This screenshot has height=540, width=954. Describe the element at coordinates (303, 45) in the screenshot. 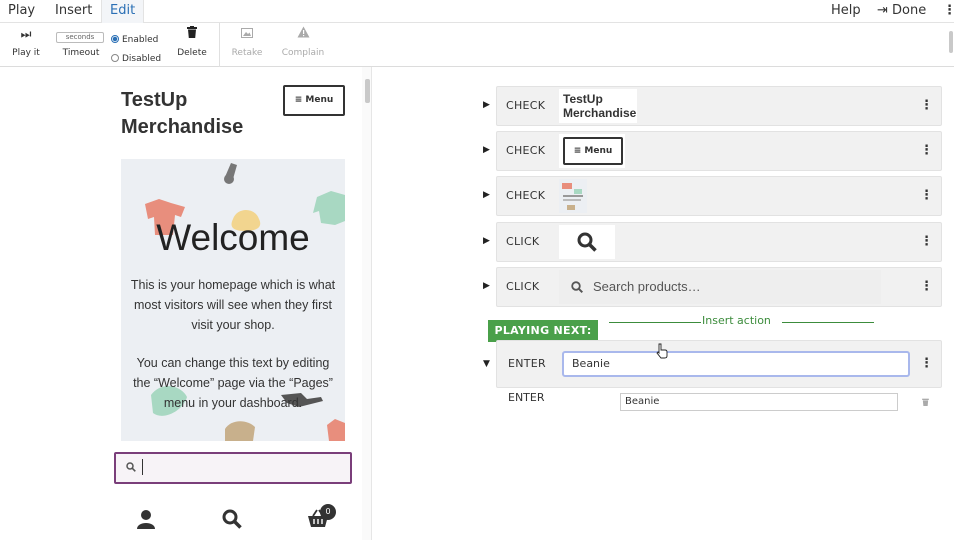

I see `complain-button: Complain` at that location.